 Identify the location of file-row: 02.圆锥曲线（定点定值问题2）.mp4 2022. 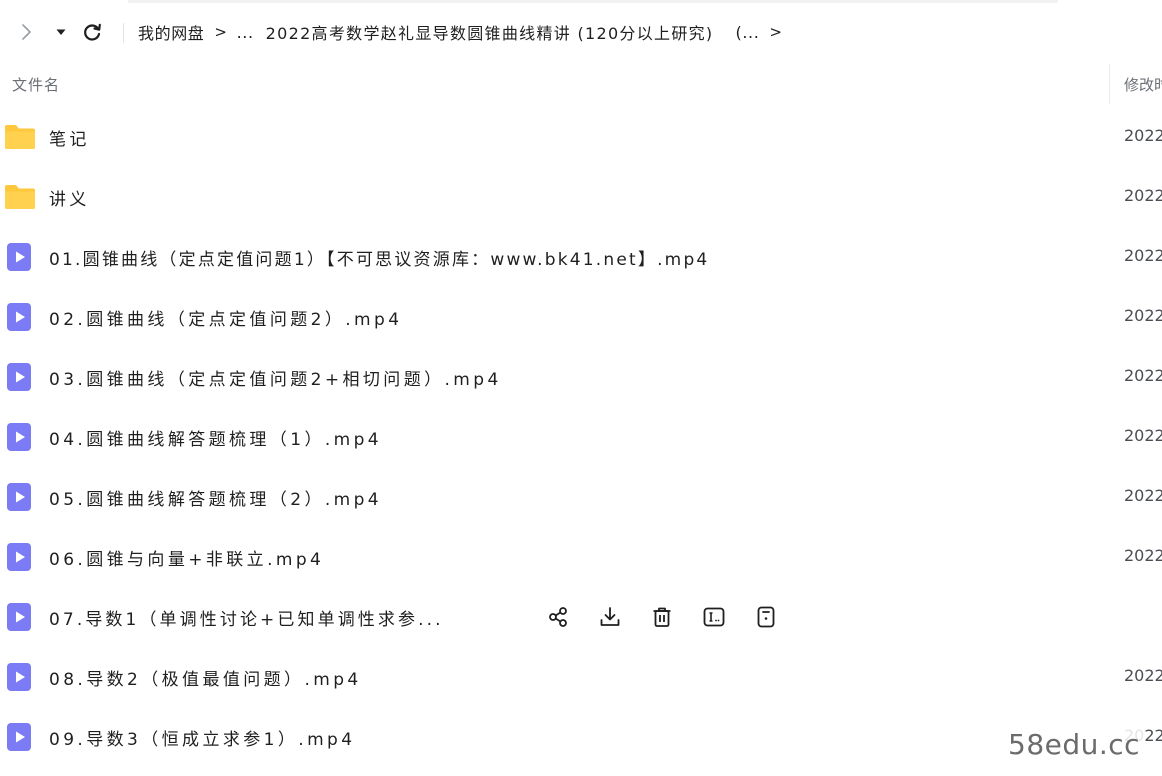
(581, 317).